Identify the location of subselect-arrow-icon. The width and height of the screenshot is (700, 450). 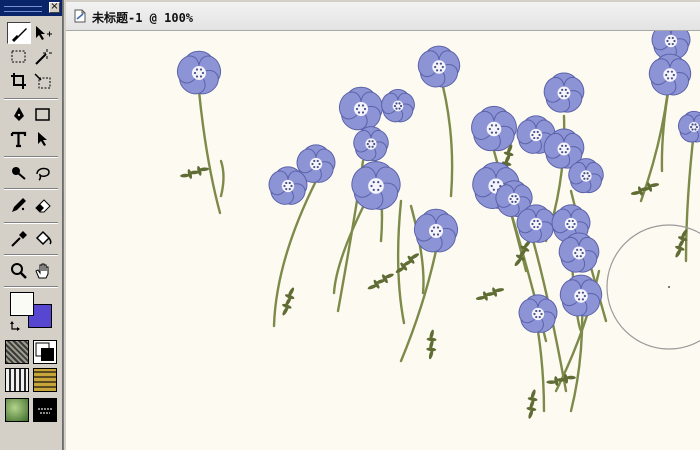
(44, 33).